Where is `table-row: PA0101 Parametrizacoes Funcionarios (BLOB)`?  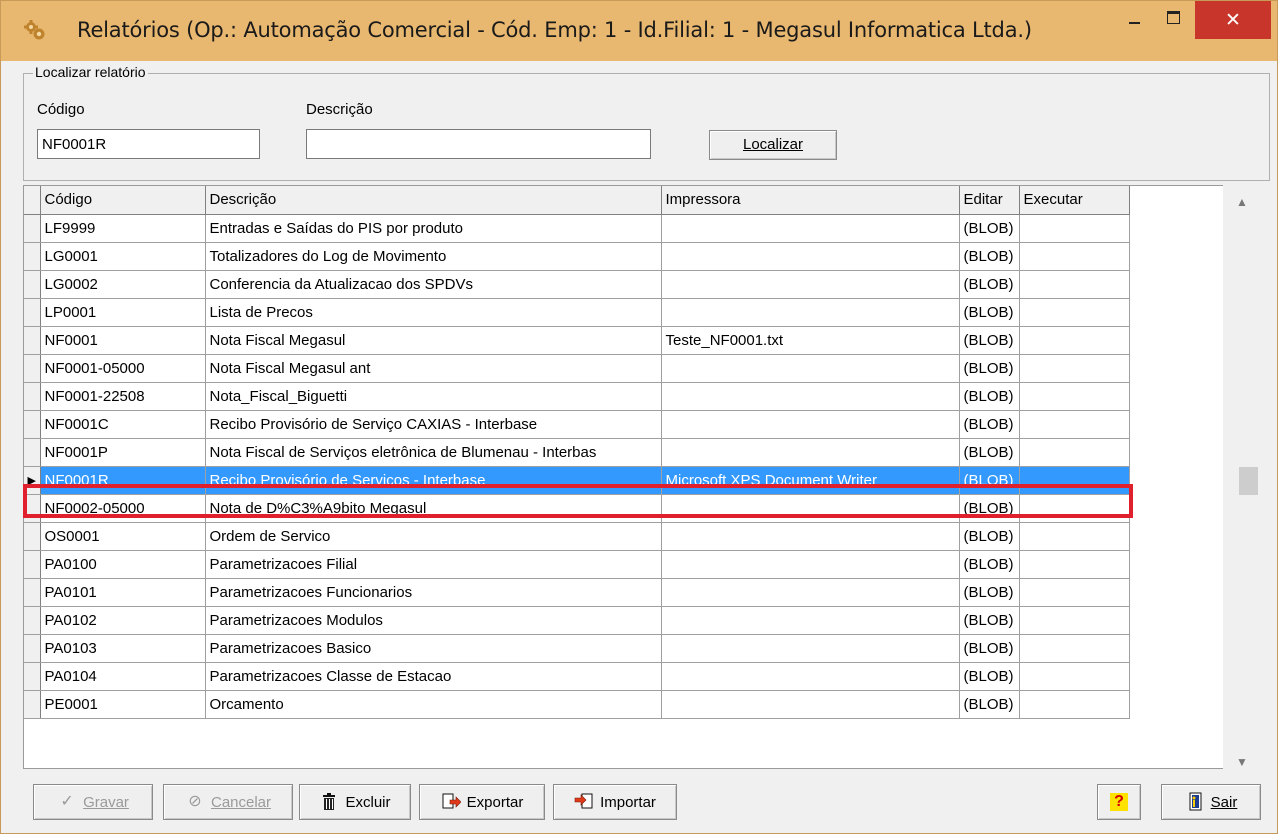
table-row: PA0101 Parametrizacoes Funcionarios (BLOB) is located at coordinates (577, 592).